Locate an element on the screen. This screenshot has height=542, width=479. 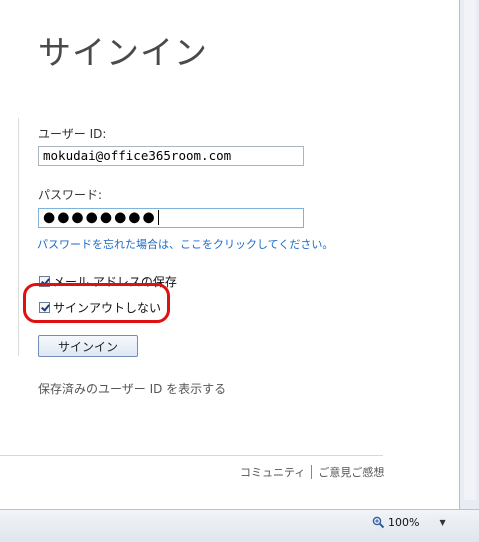
forgot-password-link: パスワードを忘れた場合は、ここをクリックしてください。 is located at coordinates (185, 244).